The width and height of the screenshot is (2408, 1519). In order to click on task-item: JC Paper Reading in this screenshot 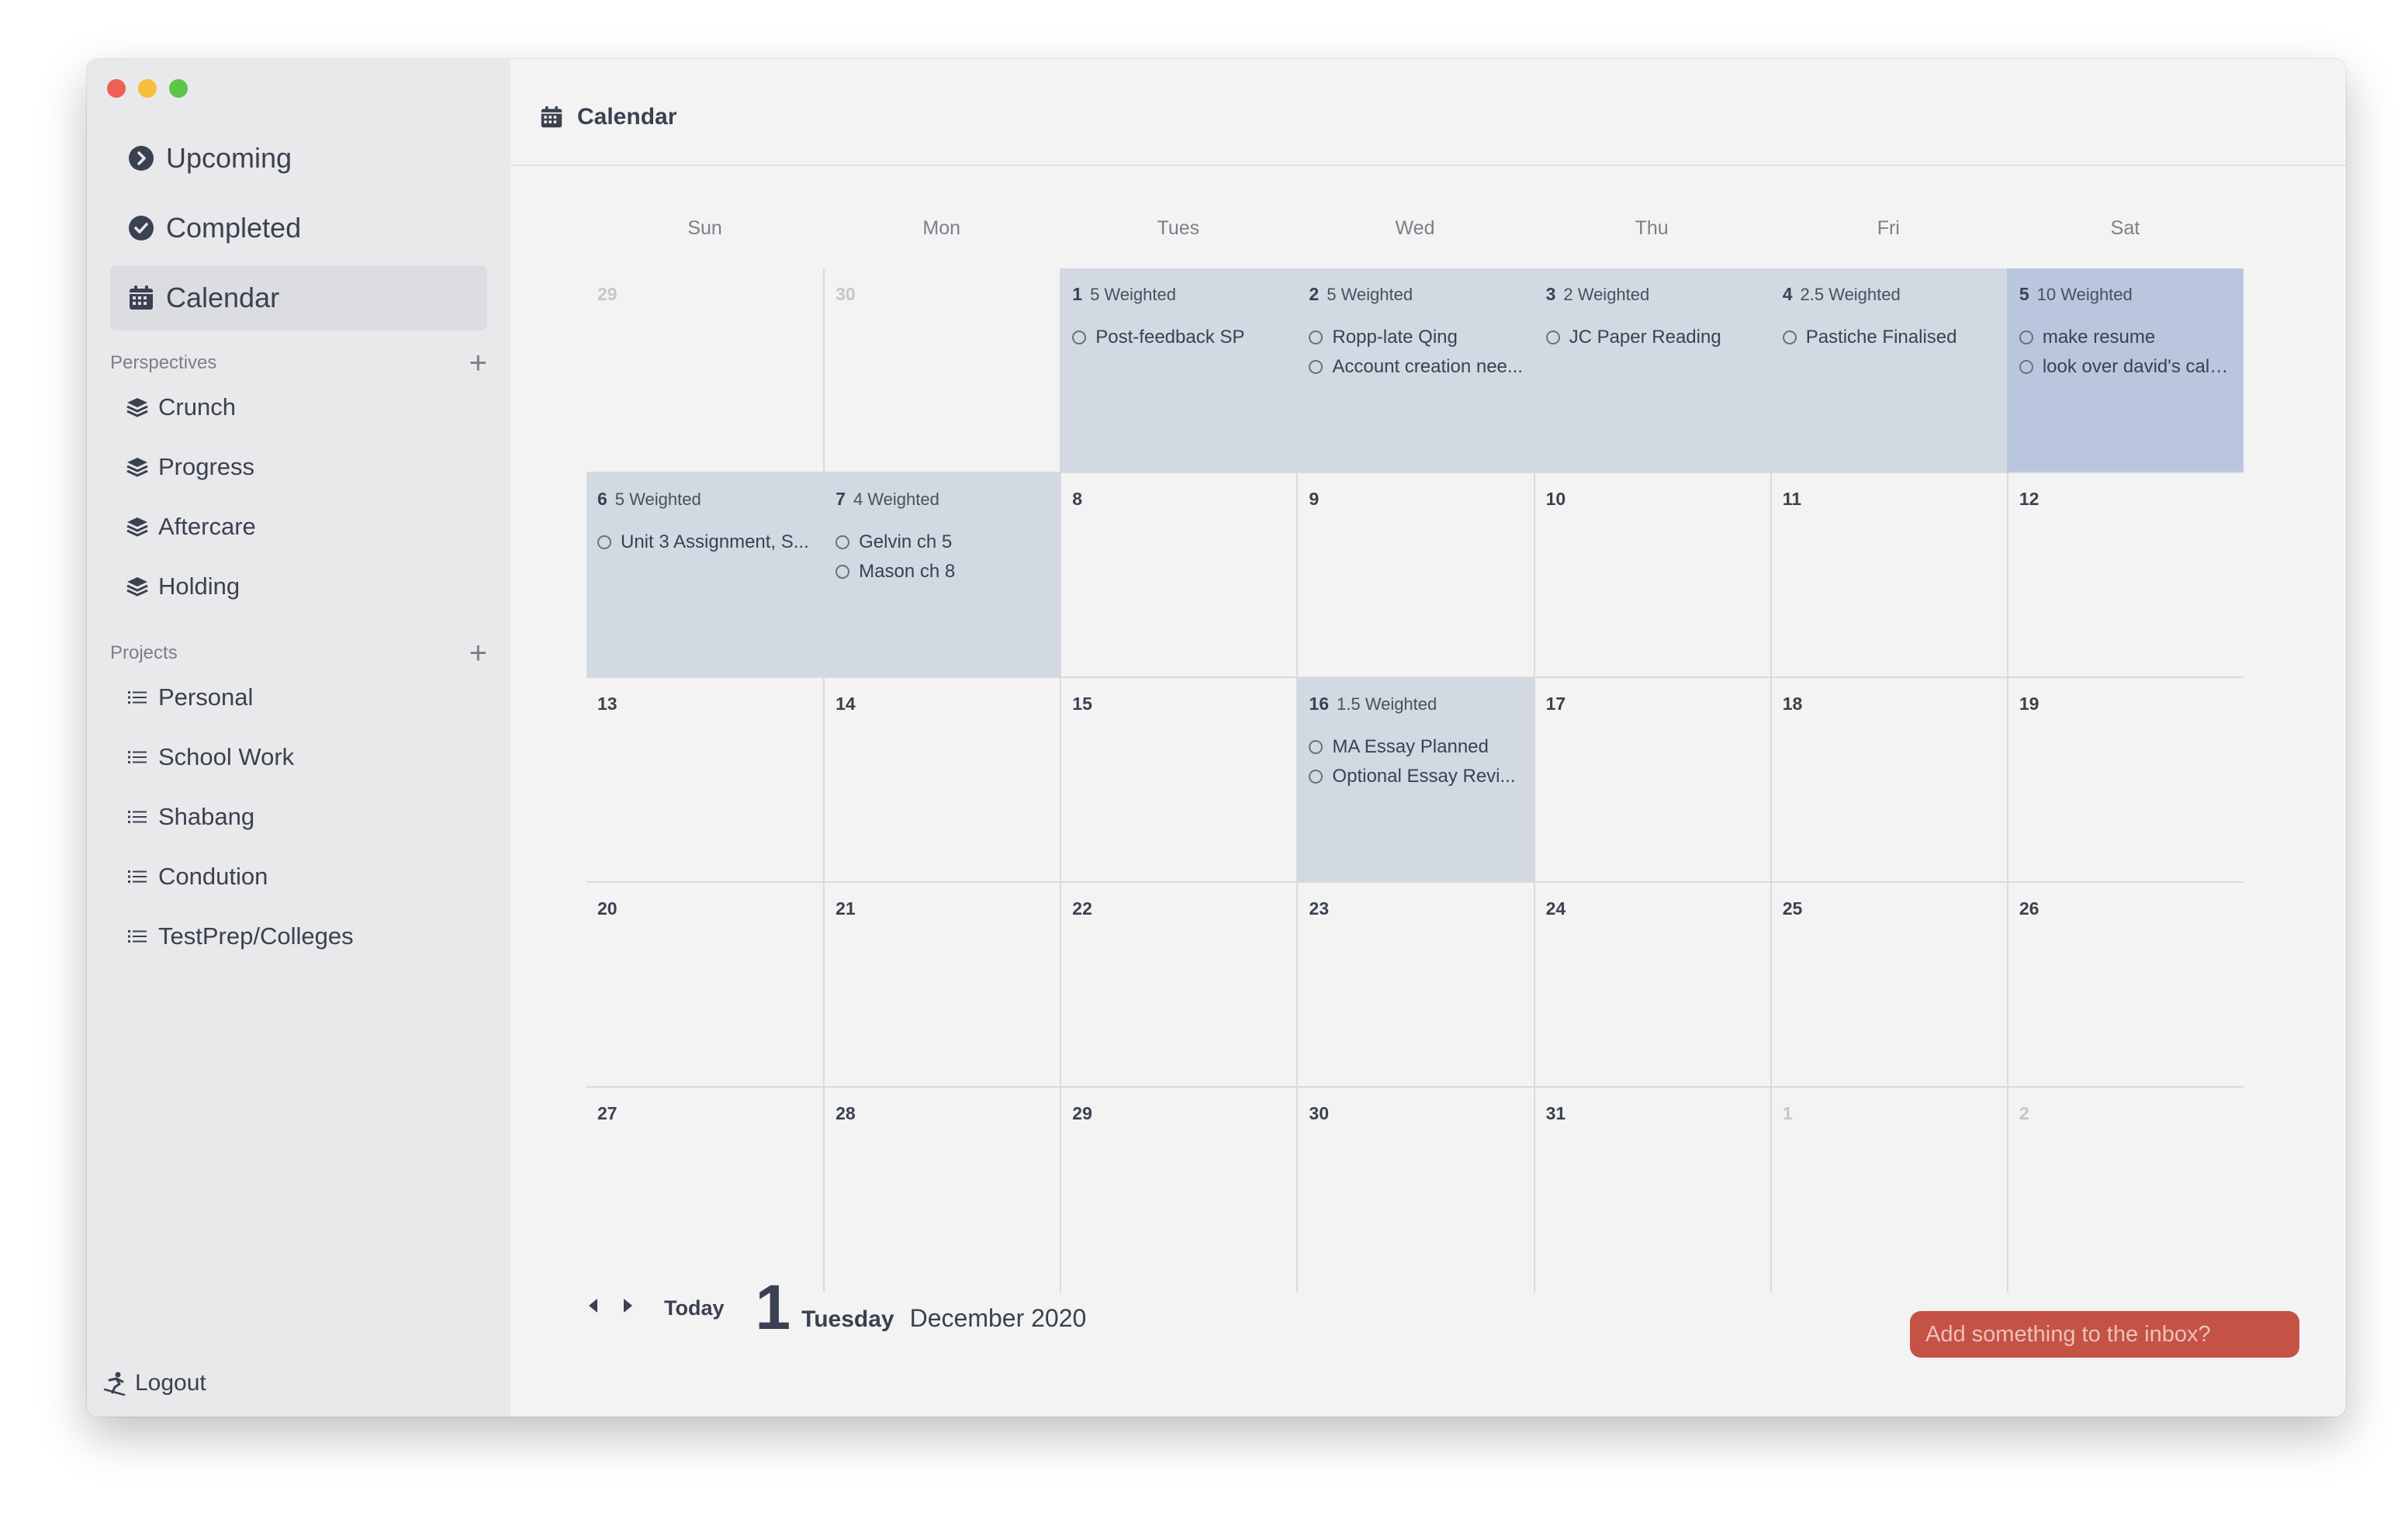, I will do `click(1653, 337)`.